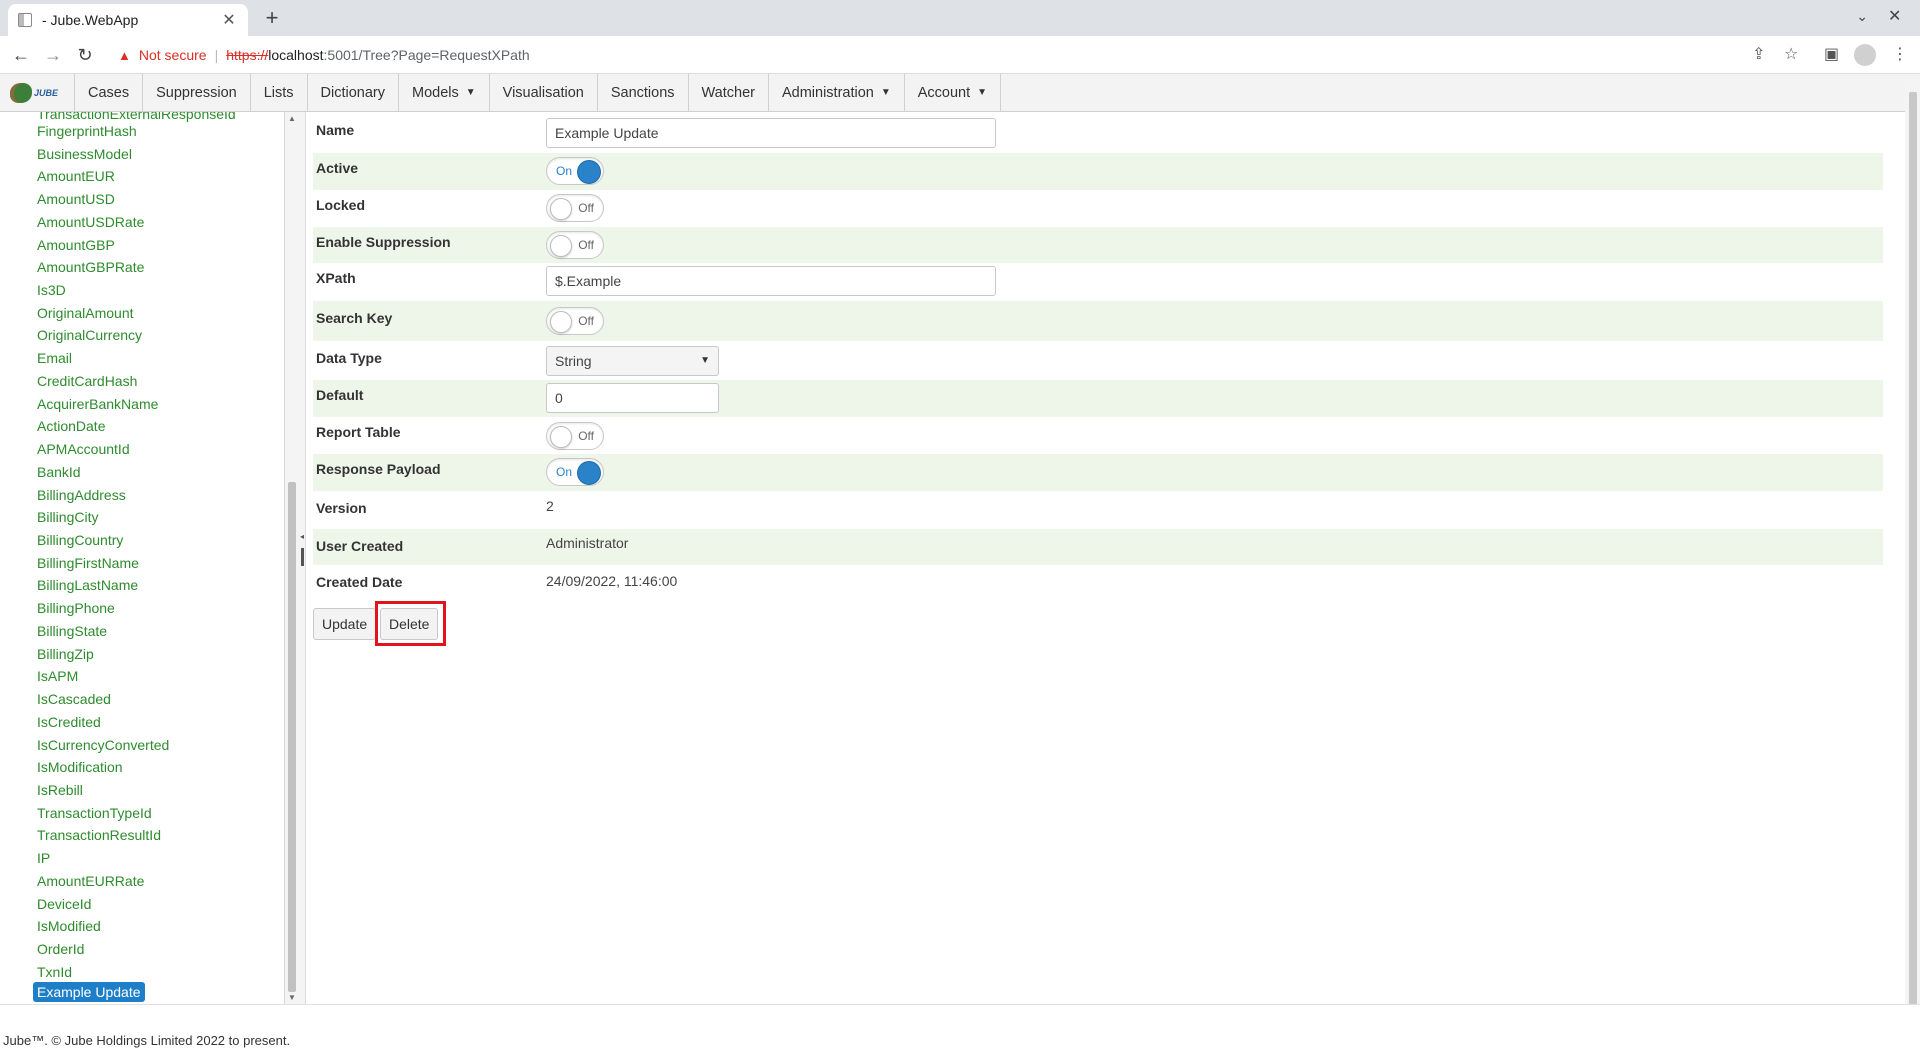 This screenshot has width=1920, height=1049. What do you see at coordinates (292, 997) in the screenshot?
I see `scroll-down-icon: ▼` at bounding box center [292, 997].